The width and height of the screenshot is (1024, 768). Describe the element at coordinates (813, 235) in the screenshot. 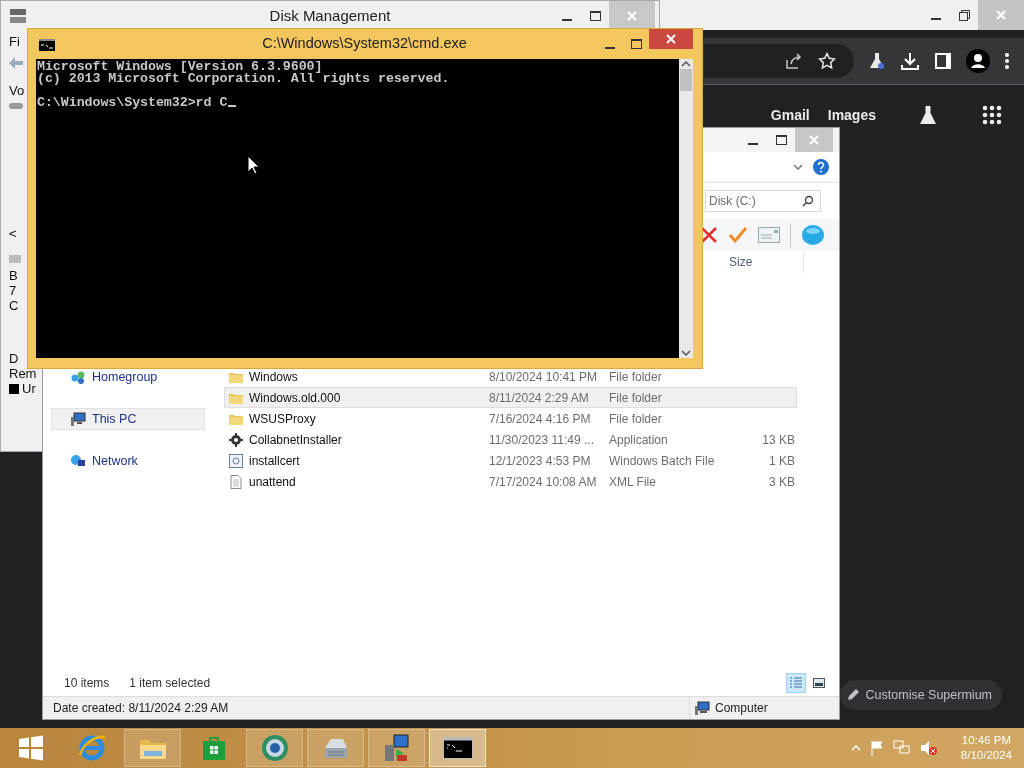

I see `sphere-icon` at that location.